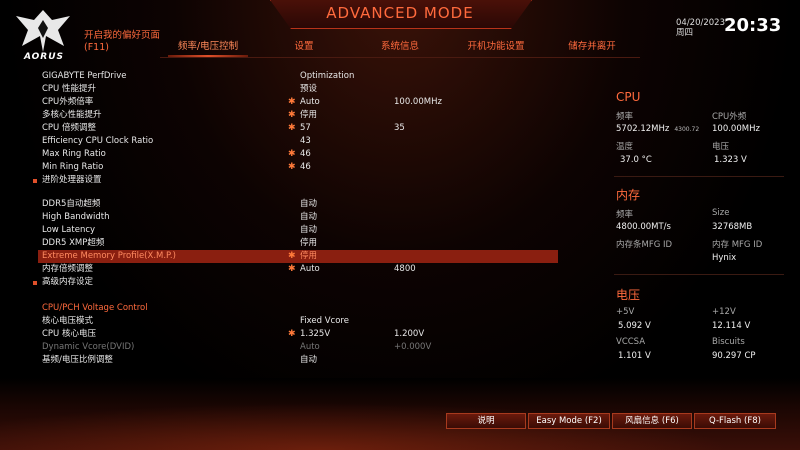 This screenshot has height=450, width=800. I want to click on setting-row: Efficiency CPU Clock Ratio 43, so click(300, 141).